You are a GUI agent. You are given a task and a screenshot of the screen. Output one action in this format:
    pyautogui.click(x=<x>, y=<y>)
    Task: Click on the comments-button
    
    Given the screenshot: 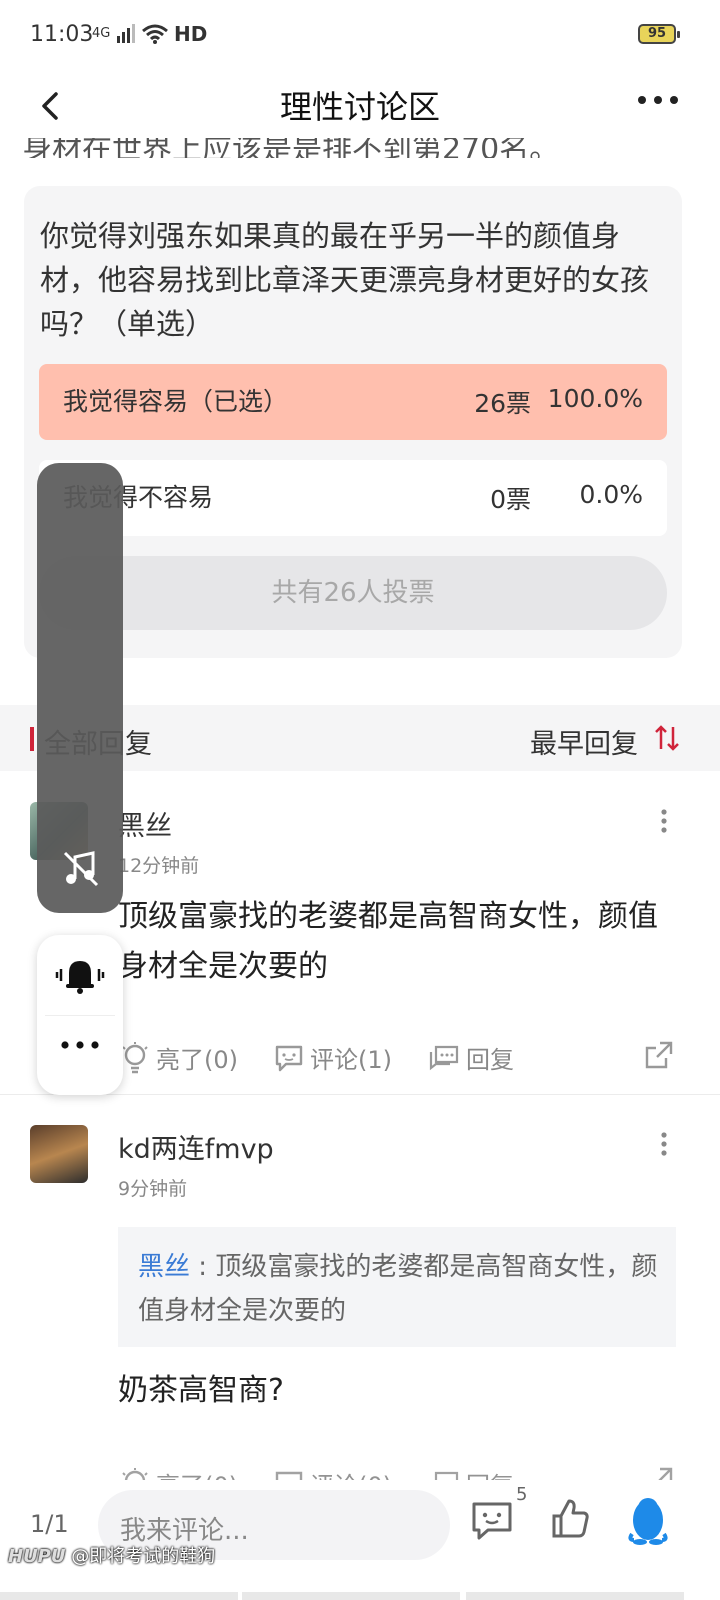 What is the action you would take?
    pyautogui.click(x=492, y=1520)
    